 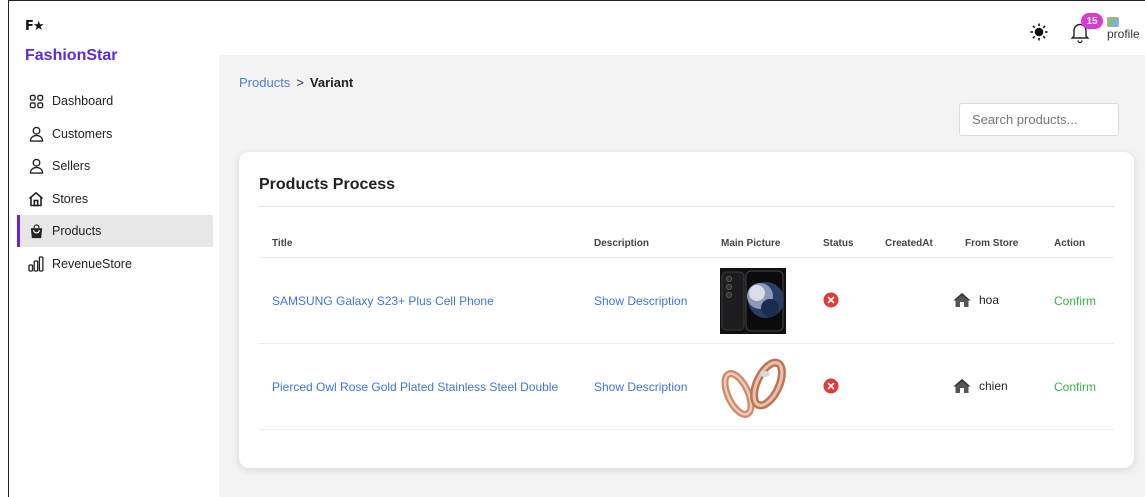 What do you see at coordinates (264, 82) in the screenshot?
I see `breadcrumb-link-products: Products` at bounding box center [264, 82].